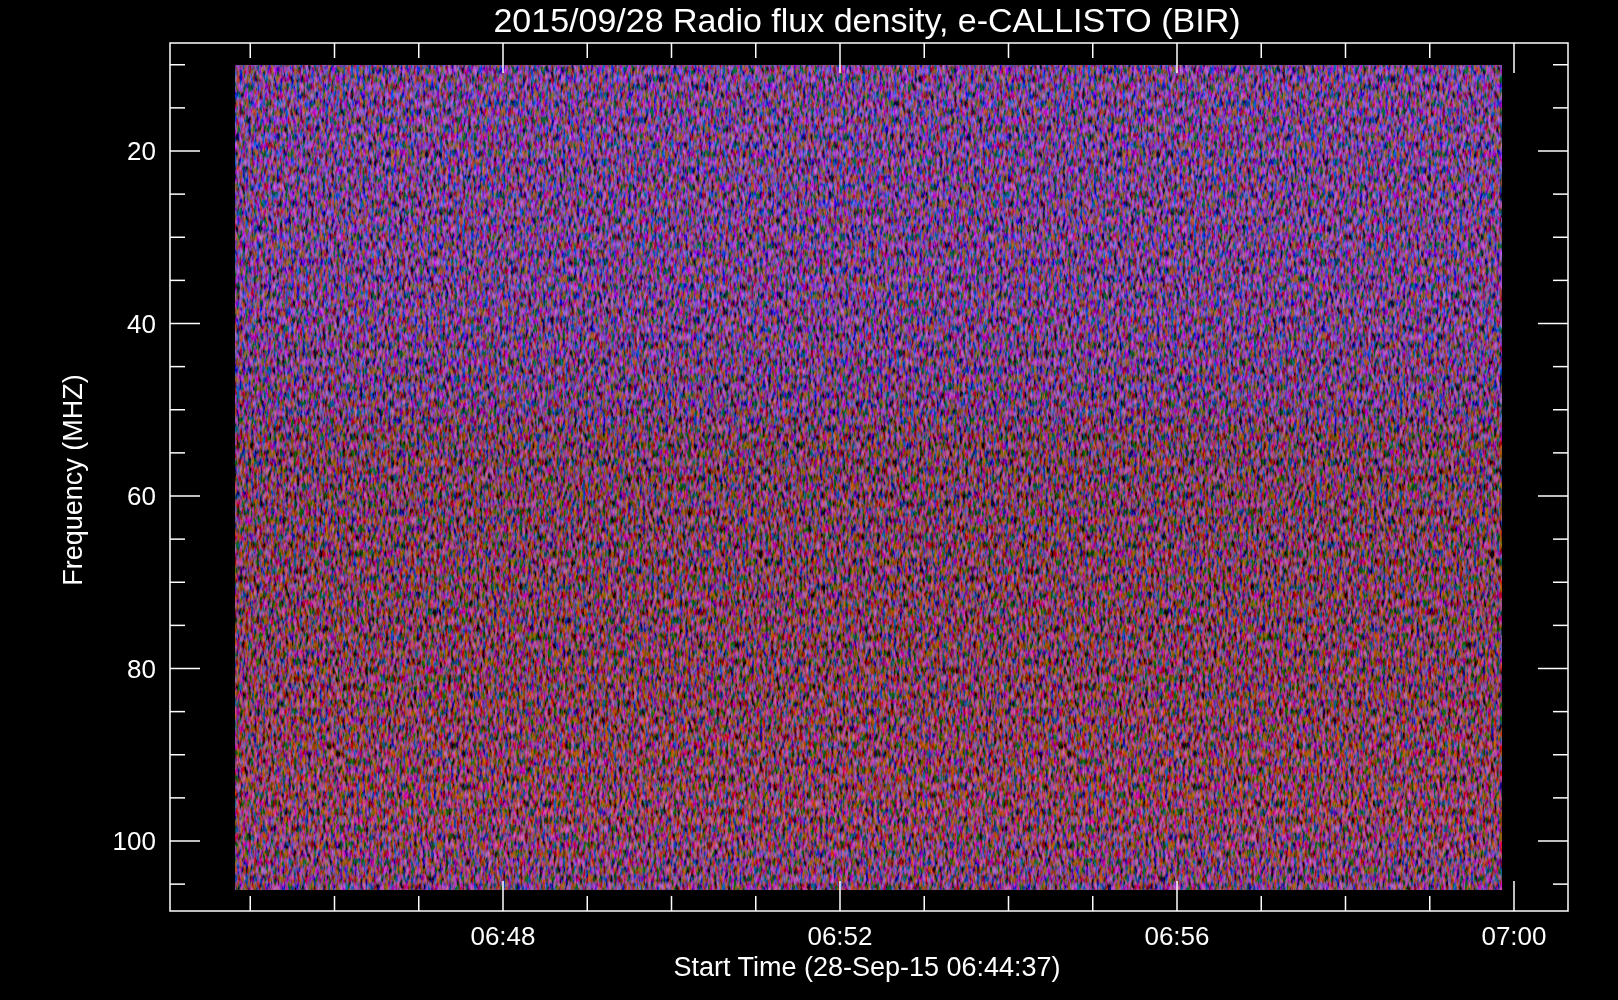 Image resolution: width=1618 pixels, height=1000 pixels. I want to click on y-axis-label: Frequency (MHZ), so click(73, 480).